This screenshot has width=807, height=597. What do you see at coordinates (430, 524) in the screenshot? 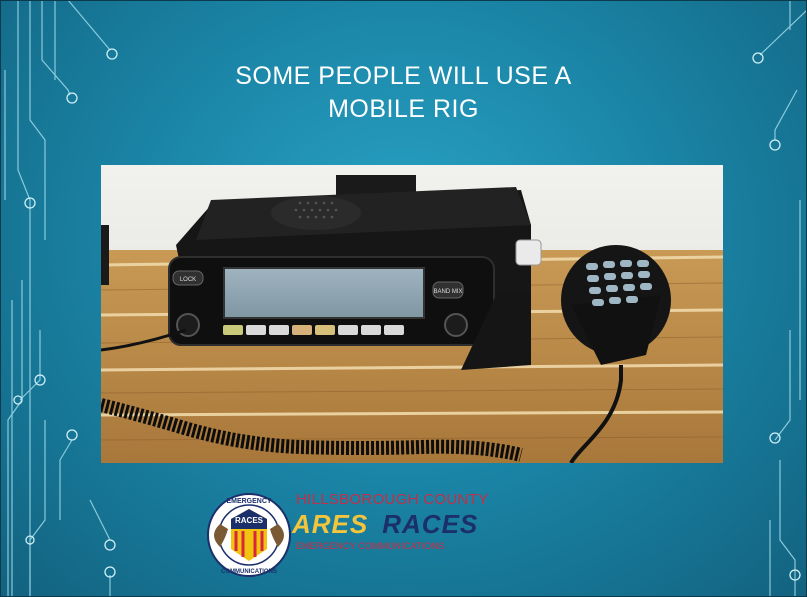
I see `races-text: RACES` at bounding box center [430, 524].